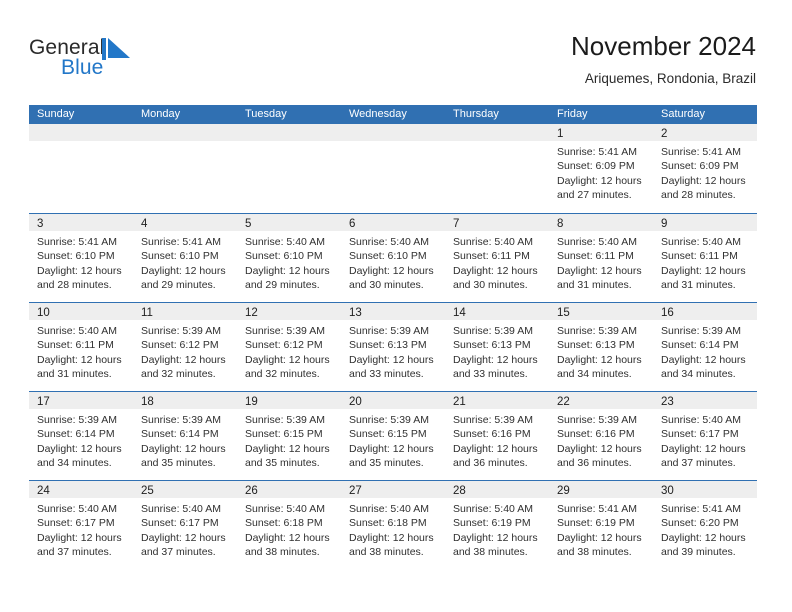 The height and width of the screenshot is (612, 792). What do you see at coordinates (601, 132) in the screenshot?
I see `day-number-band: 1` at bounding box center [601, 132].